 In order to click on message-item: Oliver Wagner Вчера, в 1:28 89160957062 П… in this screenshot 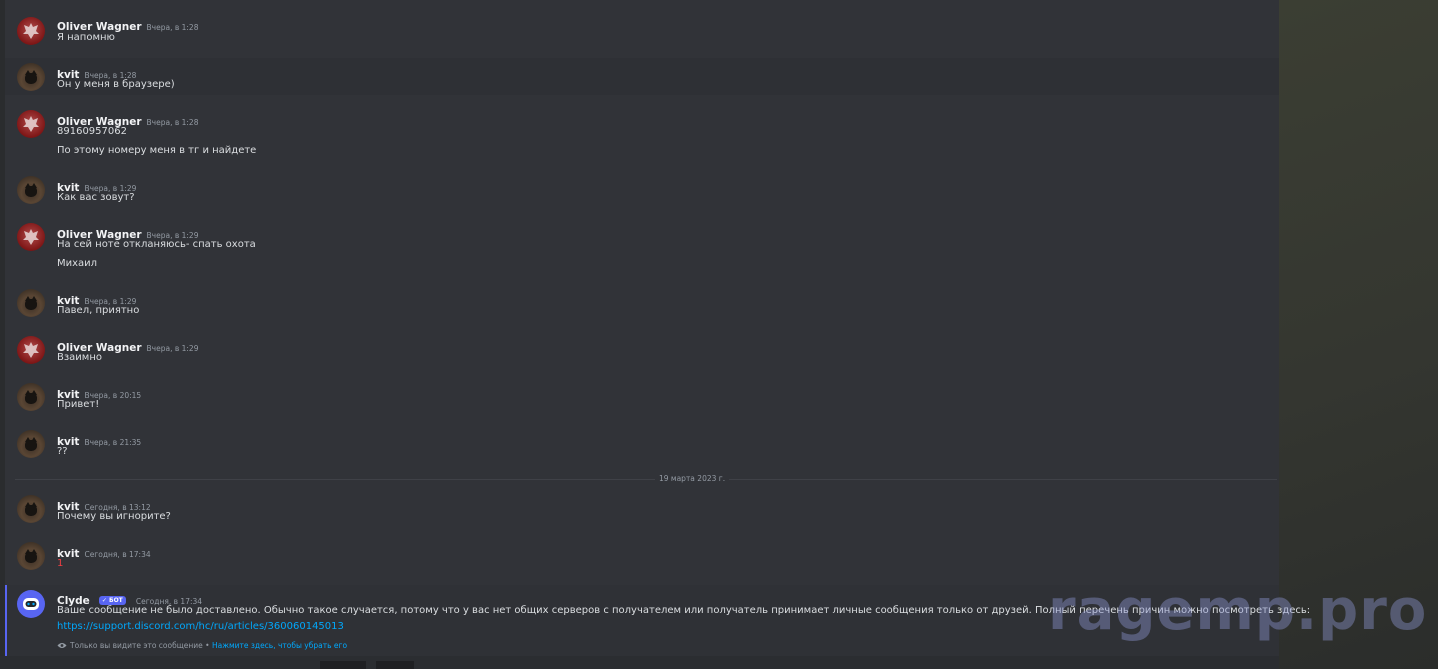, I will do `click(642, 134)`.